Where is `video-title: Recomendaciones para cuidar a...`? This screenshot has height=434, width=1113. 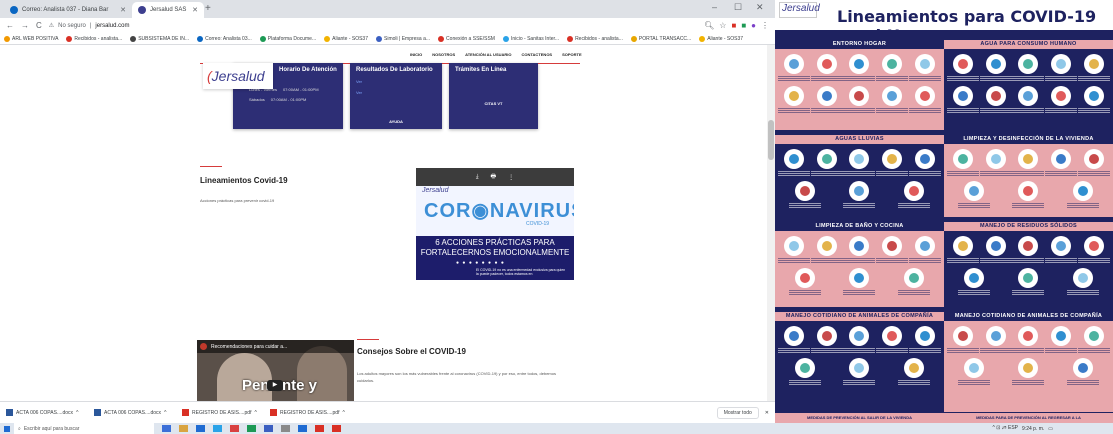 video-title: Recomendaciones para cuidar a... is located at coordinates (249, 347).